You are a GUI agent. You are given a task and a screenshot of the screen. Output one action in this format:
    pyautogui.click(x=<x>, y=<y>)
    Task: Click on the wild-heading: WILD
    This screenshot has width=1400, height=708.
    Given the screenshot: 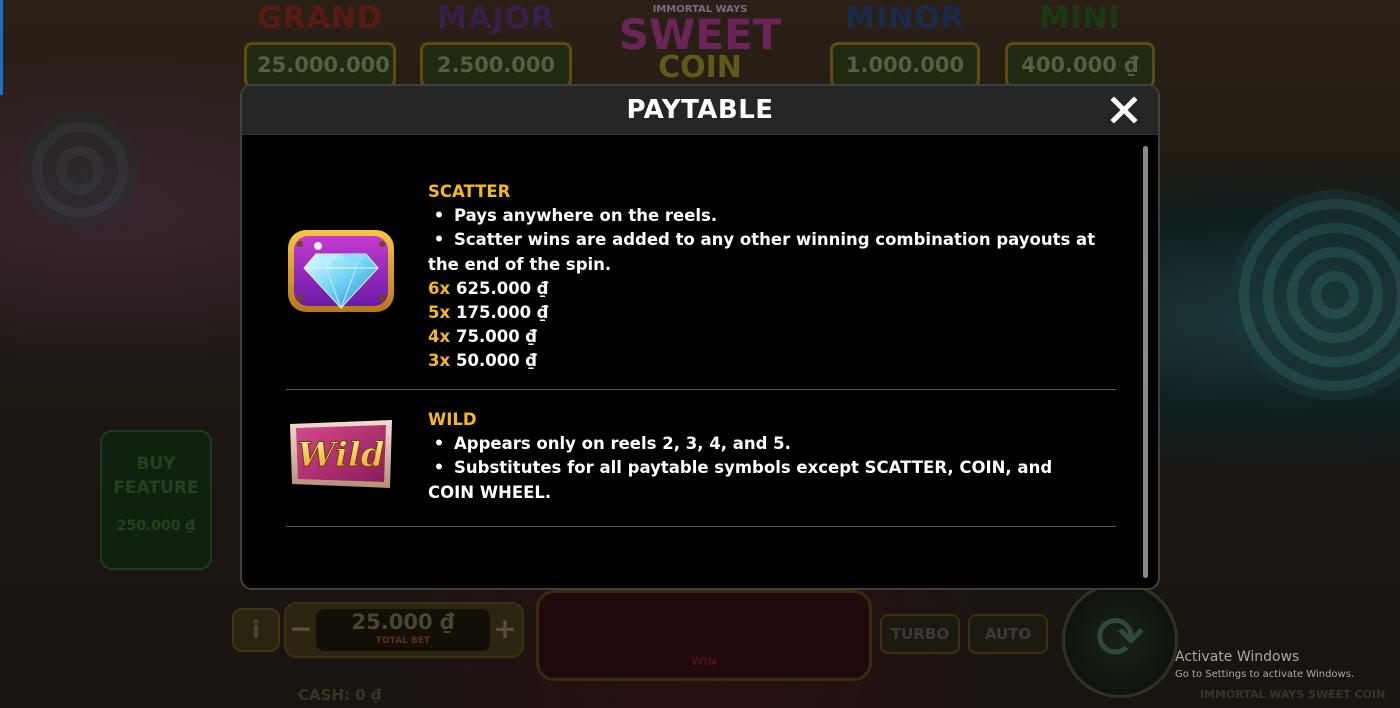 What is the action you would take?
    pyautogui.click(x=452, y=419)
    